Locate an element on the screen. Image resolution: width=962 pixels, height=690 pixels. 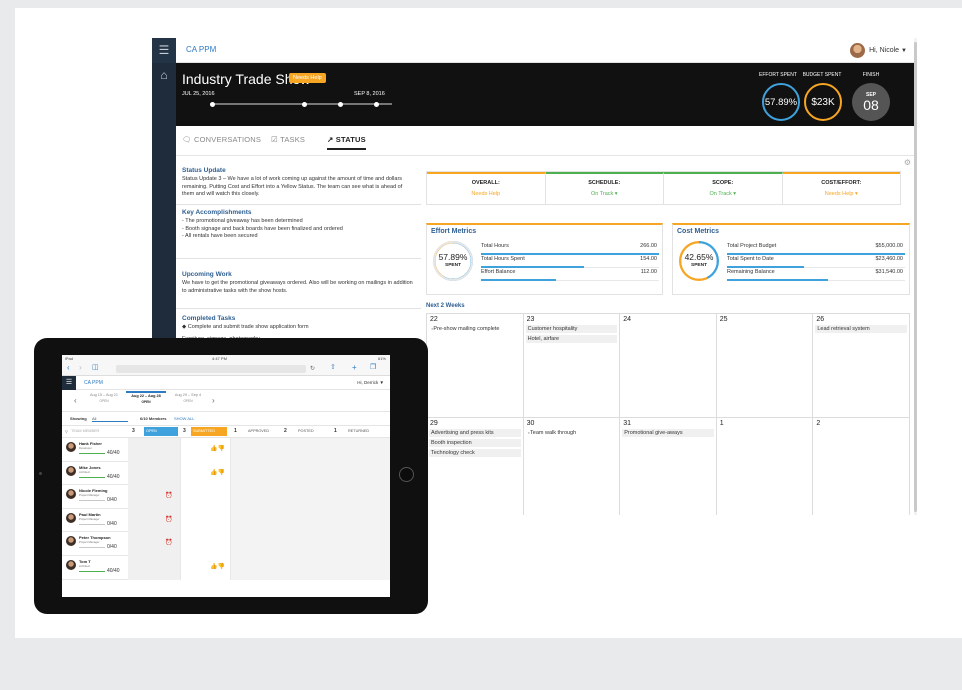
week-state: OPEN is located at coordinates (104, 401).